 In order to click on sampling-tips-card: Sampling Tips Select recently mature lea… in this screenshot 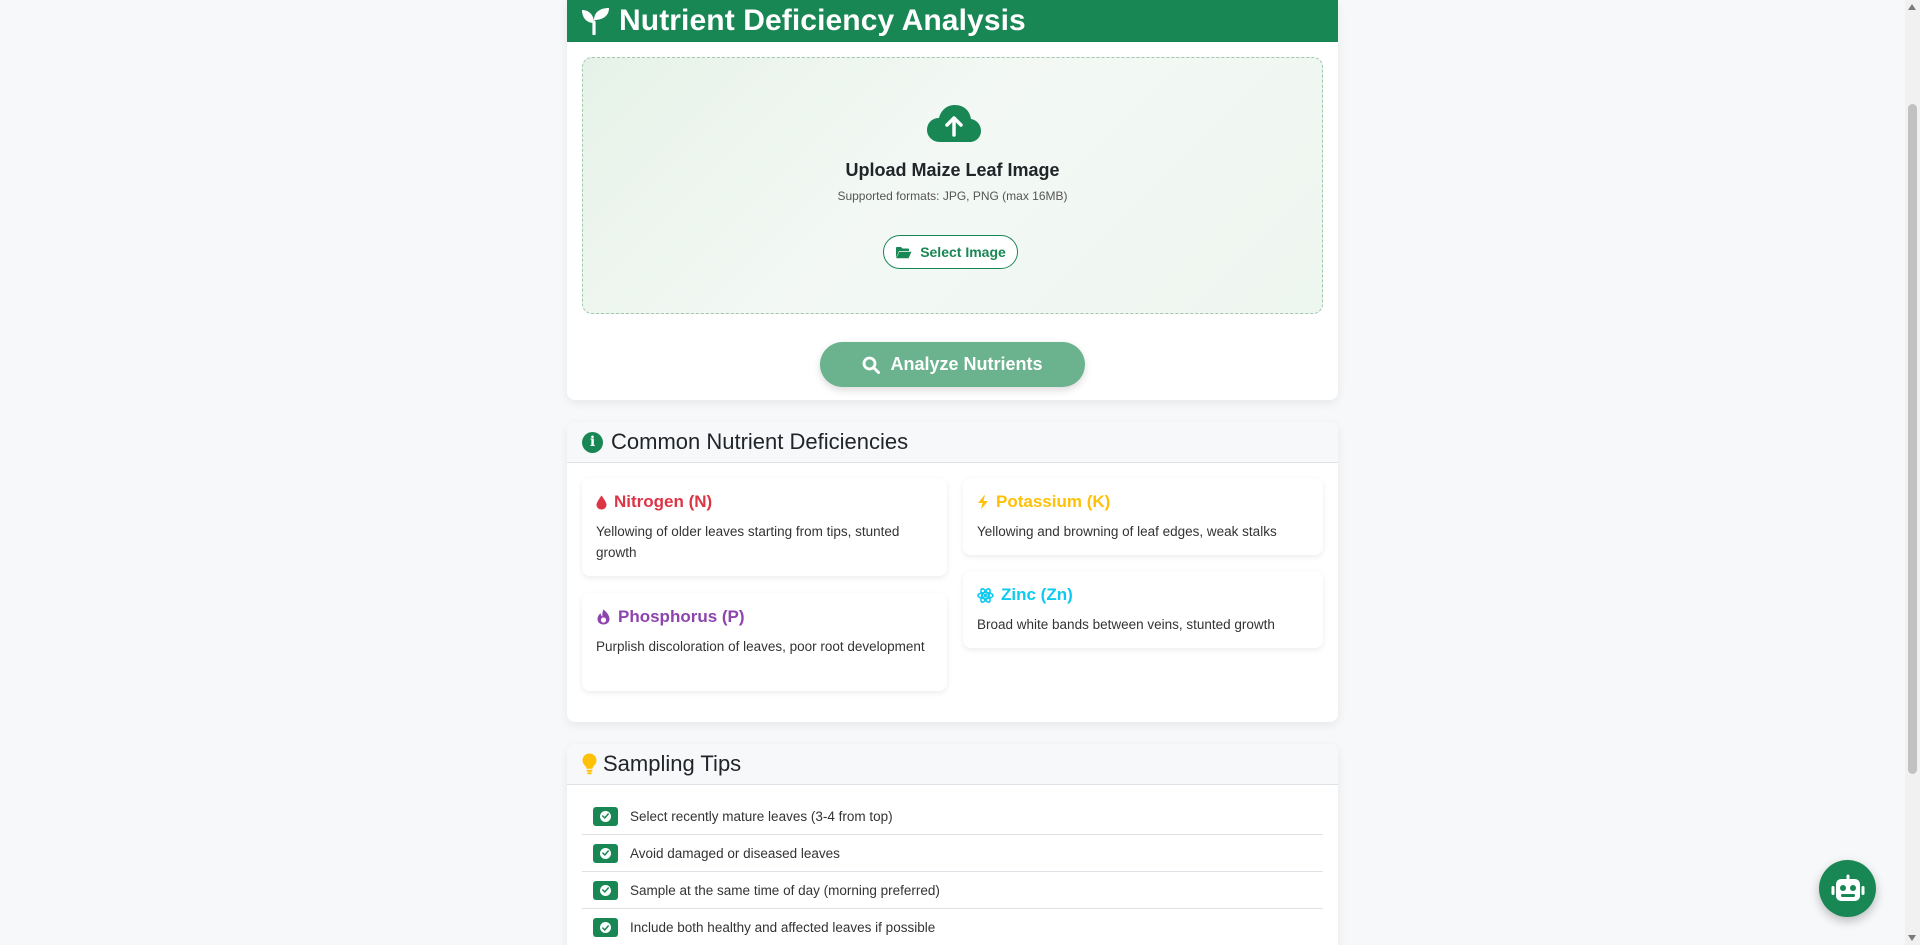, I will do `click(952, 844)`.